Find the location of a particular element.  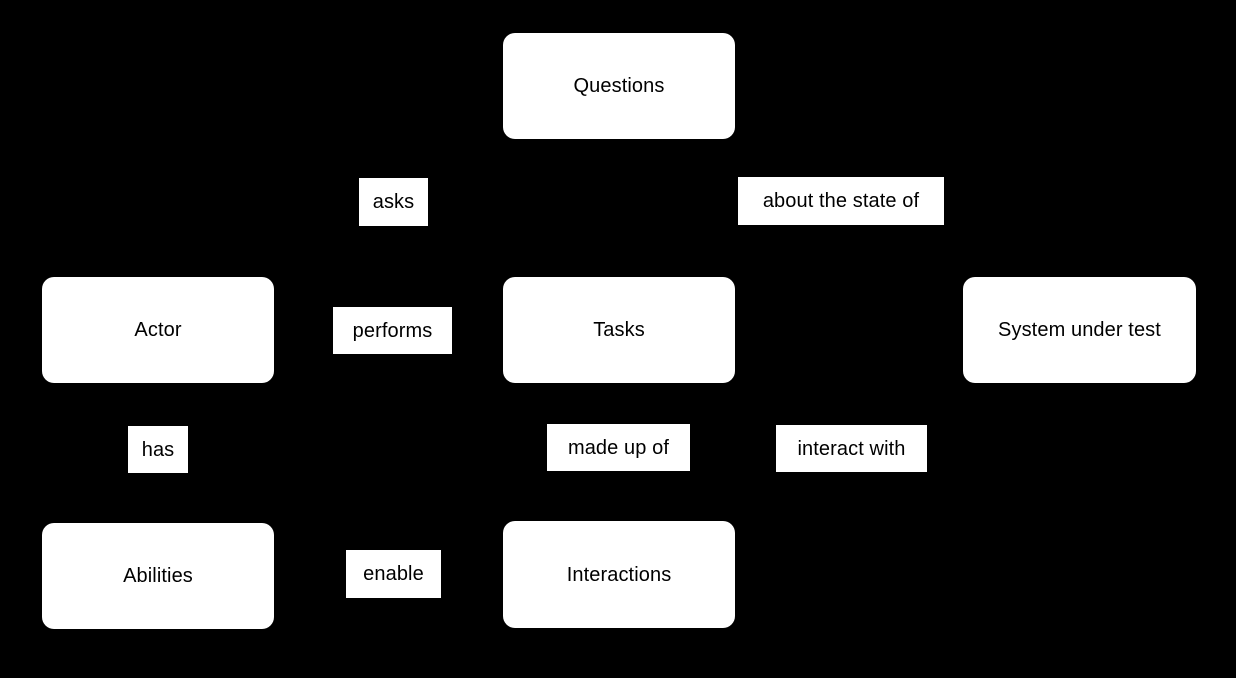

node-questions: Questions is located at coordinates (619, 86).